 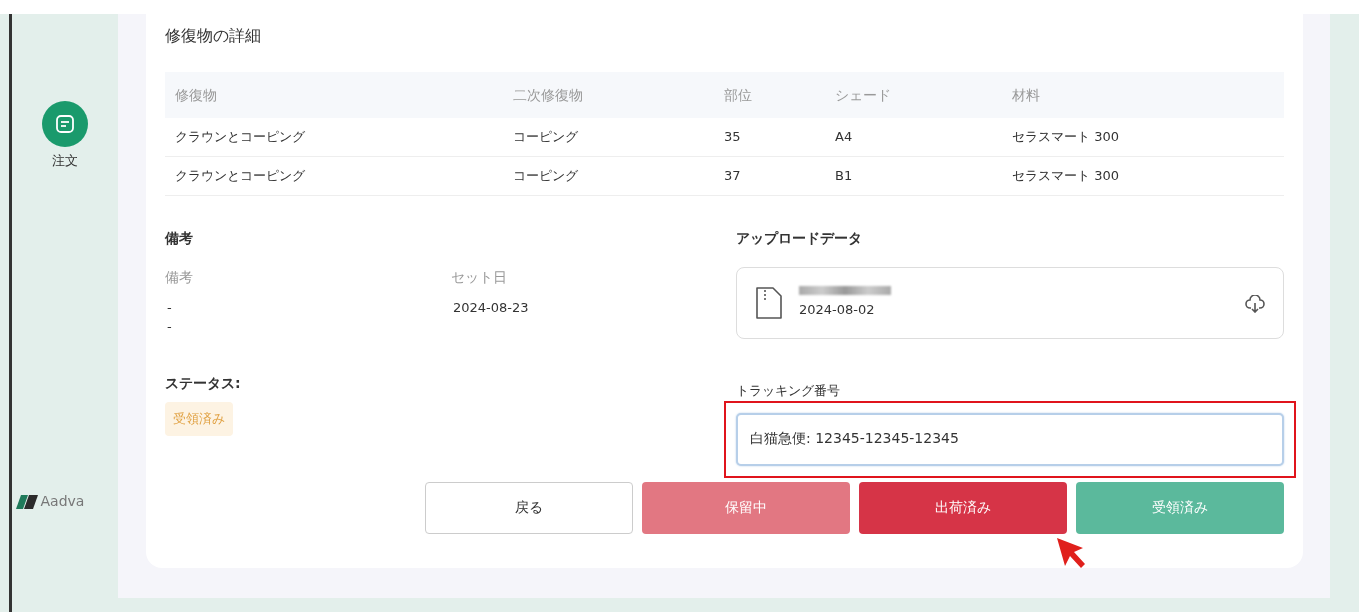 I want to click on field-value: 2024-08-23, so click(x=491, y=308).